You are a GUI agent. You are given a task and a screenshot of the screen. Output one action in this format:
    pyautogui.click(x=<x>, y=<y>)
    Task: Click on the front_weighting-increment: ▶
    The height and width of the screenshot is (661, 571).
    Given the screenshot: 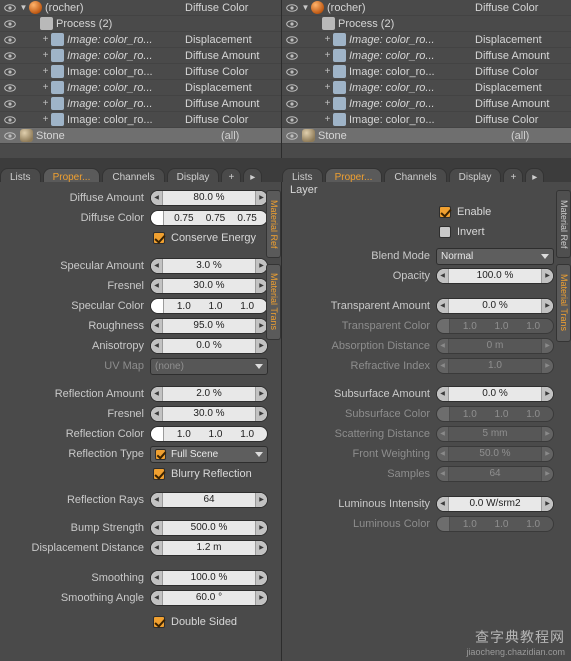 What is the action you would take?
    pyautogui.click(x=547, y=454)
    